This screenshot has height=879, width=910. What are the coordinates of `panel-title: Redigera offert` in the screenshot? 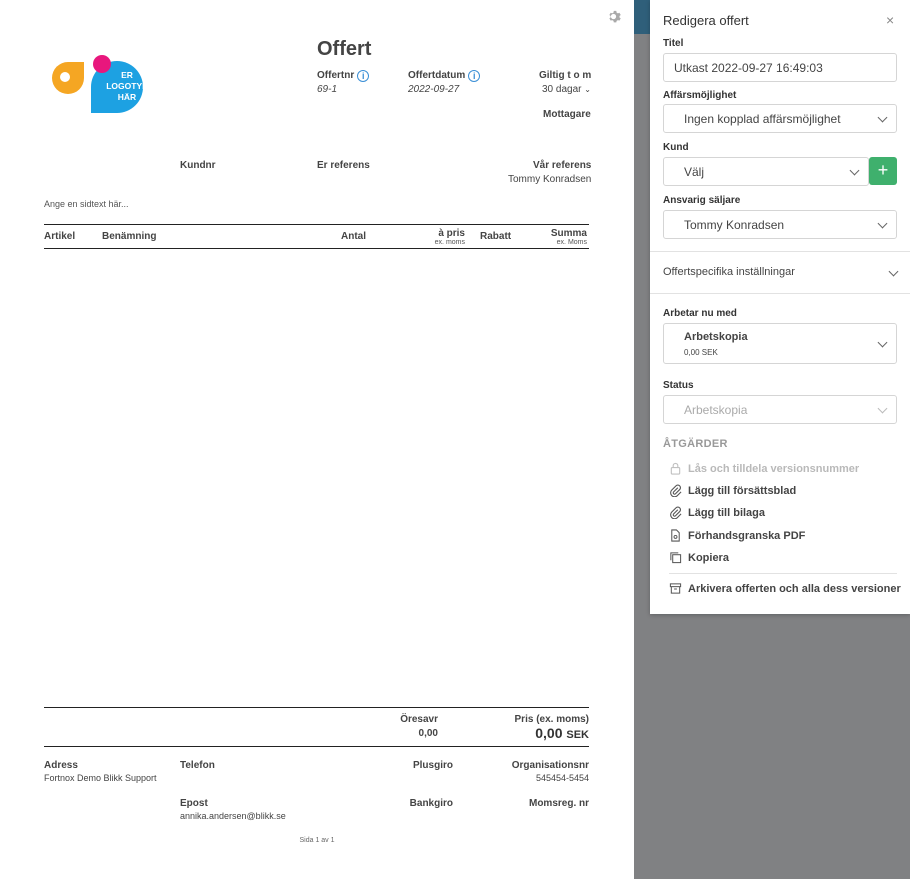 It's located at (706, 20).